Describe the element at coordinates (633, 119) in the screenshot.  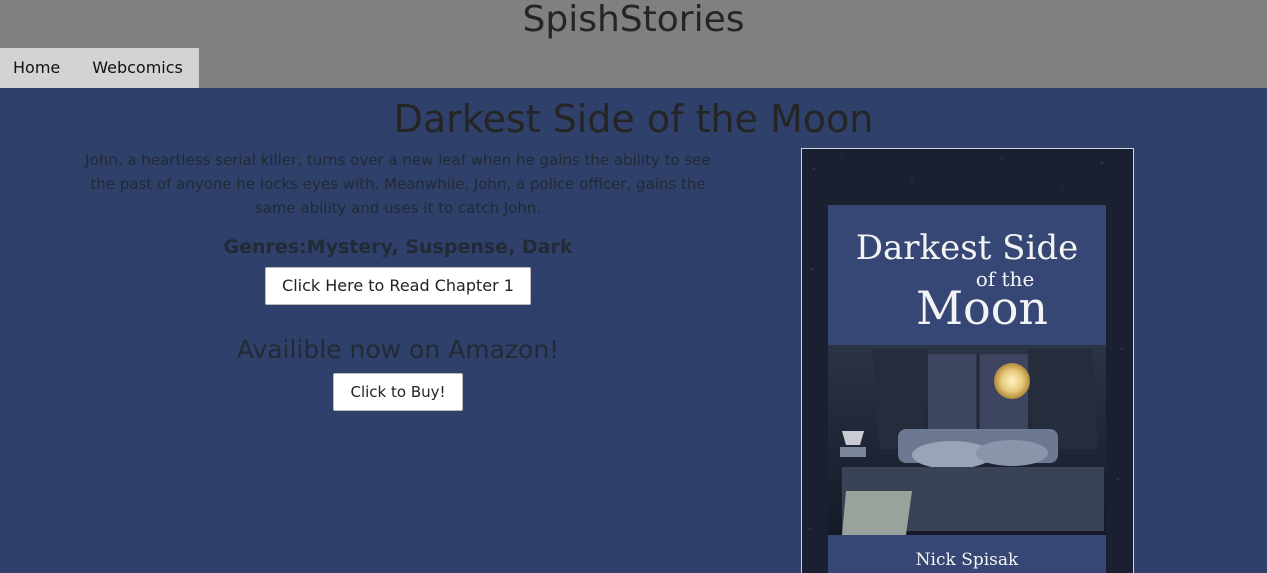
I see `page-title: Darkest Side of the Moon` at that location.